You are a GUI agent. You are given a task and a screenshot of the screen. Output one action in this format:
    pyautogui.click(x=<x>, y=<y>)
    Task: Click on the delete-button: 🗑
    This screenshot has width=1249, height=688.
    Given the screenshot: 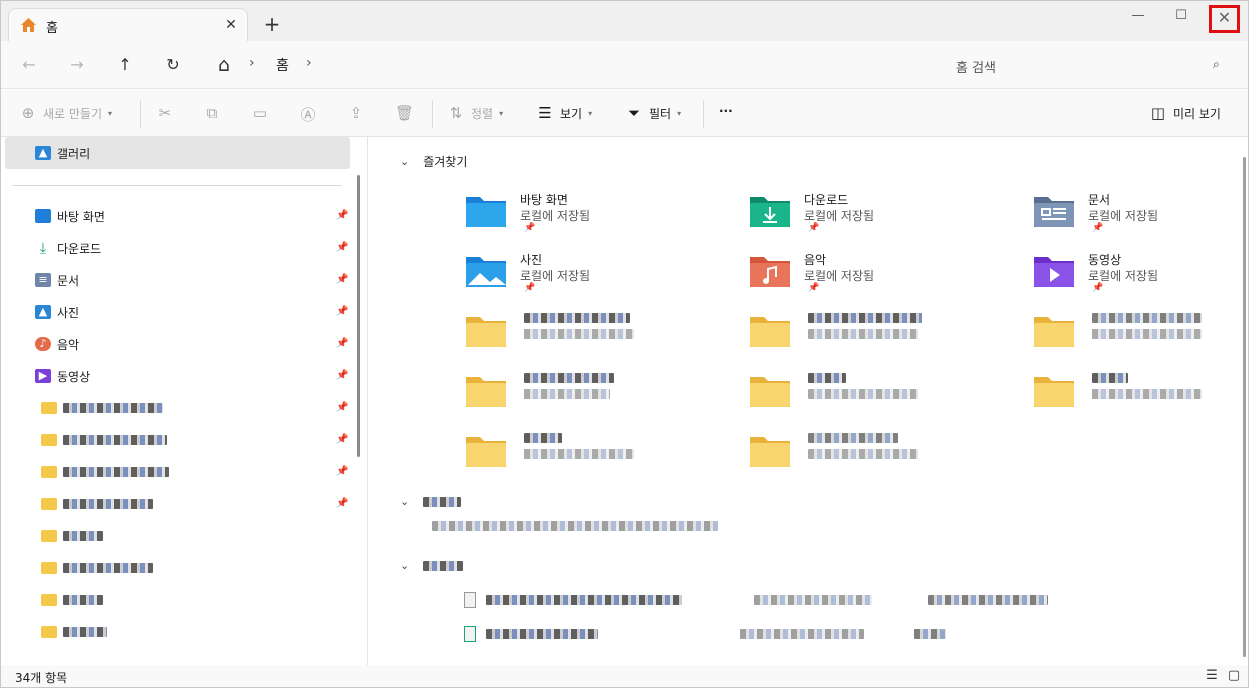 What is the action you would take?
    pyautogui.click(x=404, y=113)
    